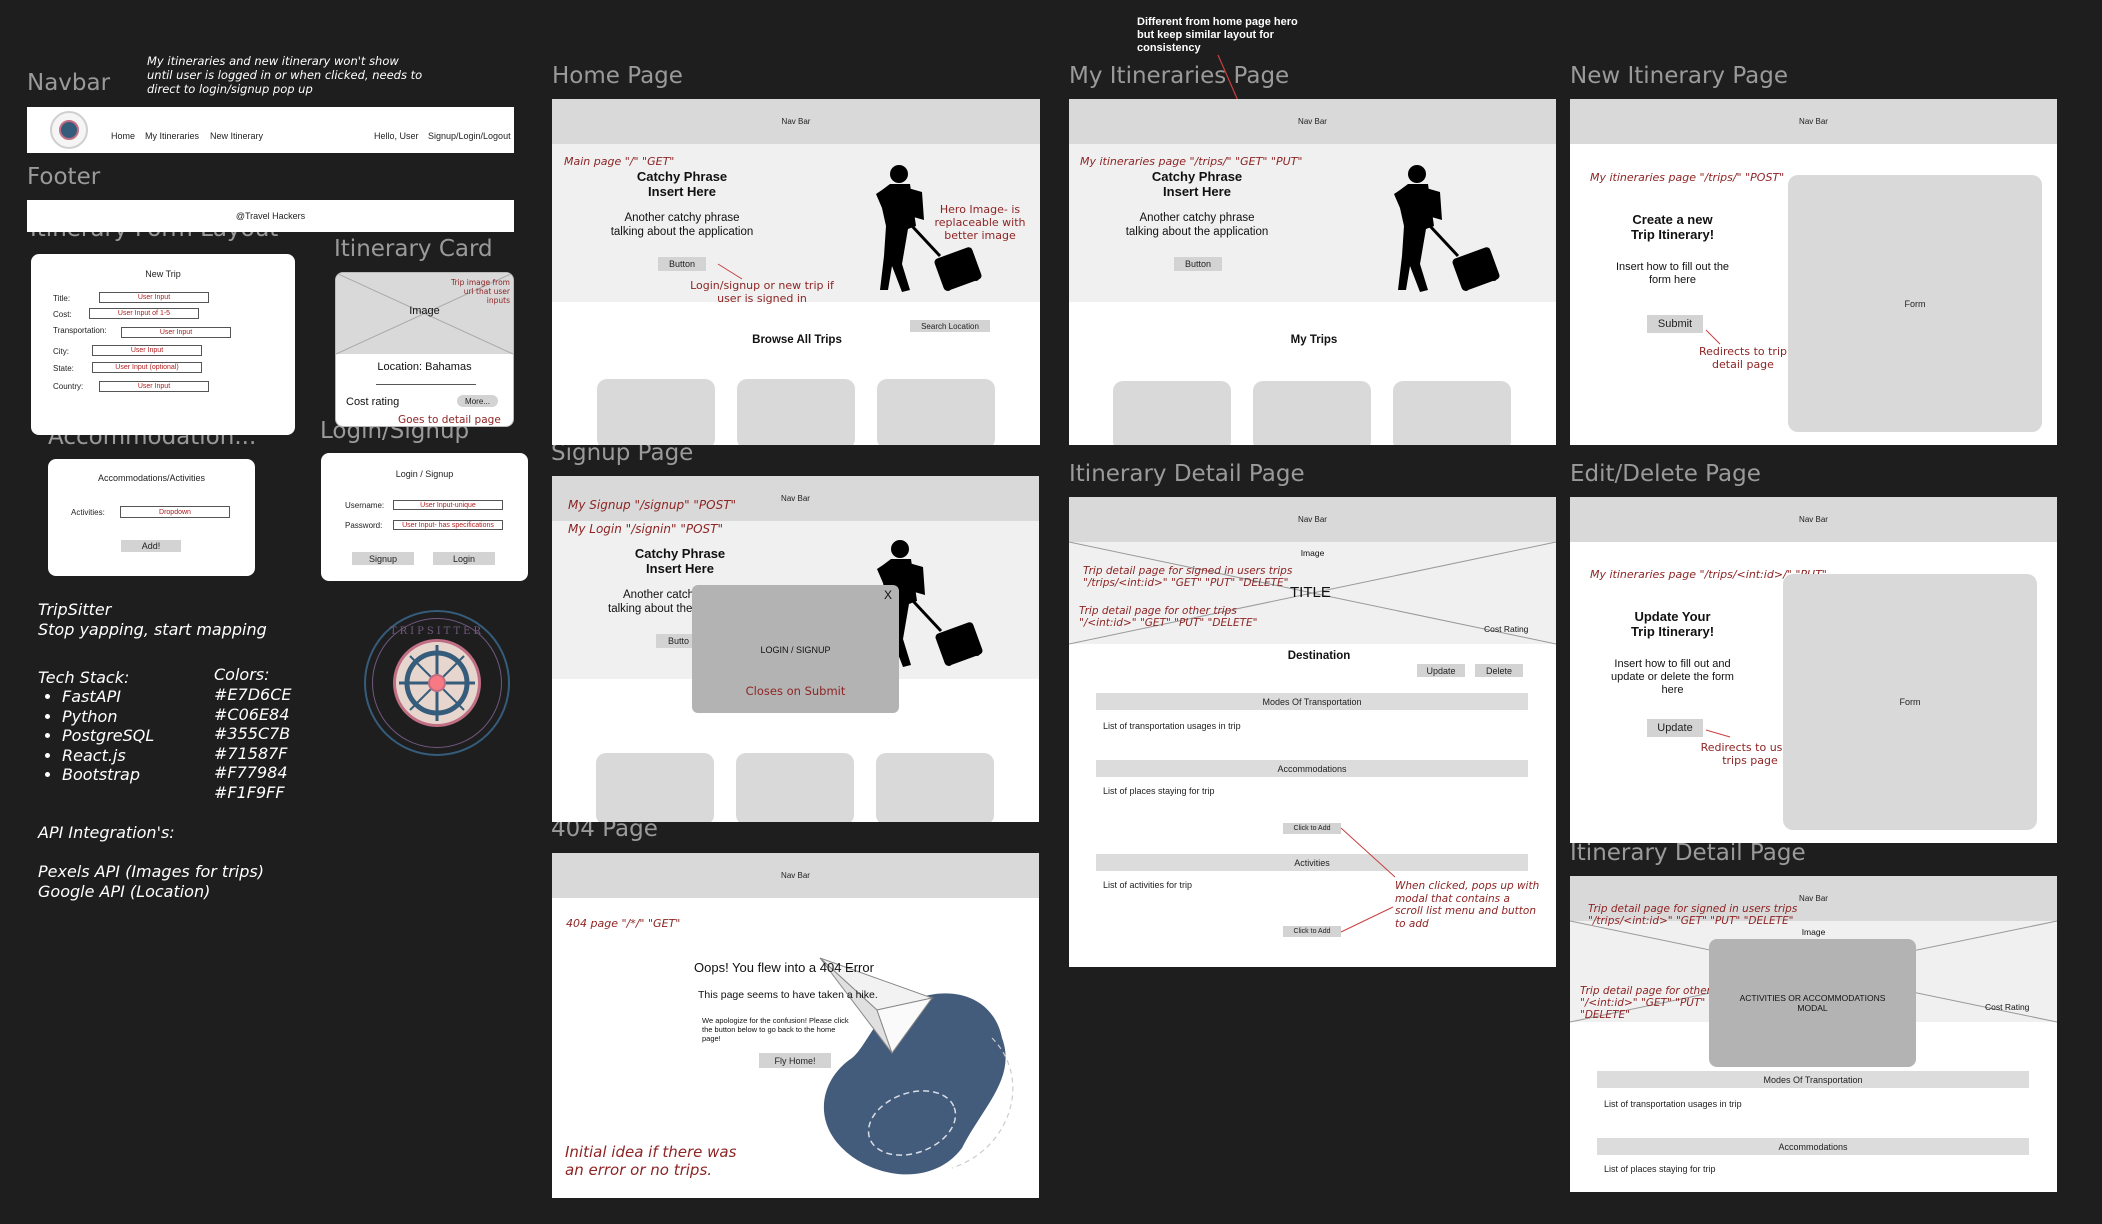 The width and height of the screenshot is (2102, 1224). Describe the element at coordinates (176, 332) in the screenshot. I see `form-input-transportation: User Input` at that location.